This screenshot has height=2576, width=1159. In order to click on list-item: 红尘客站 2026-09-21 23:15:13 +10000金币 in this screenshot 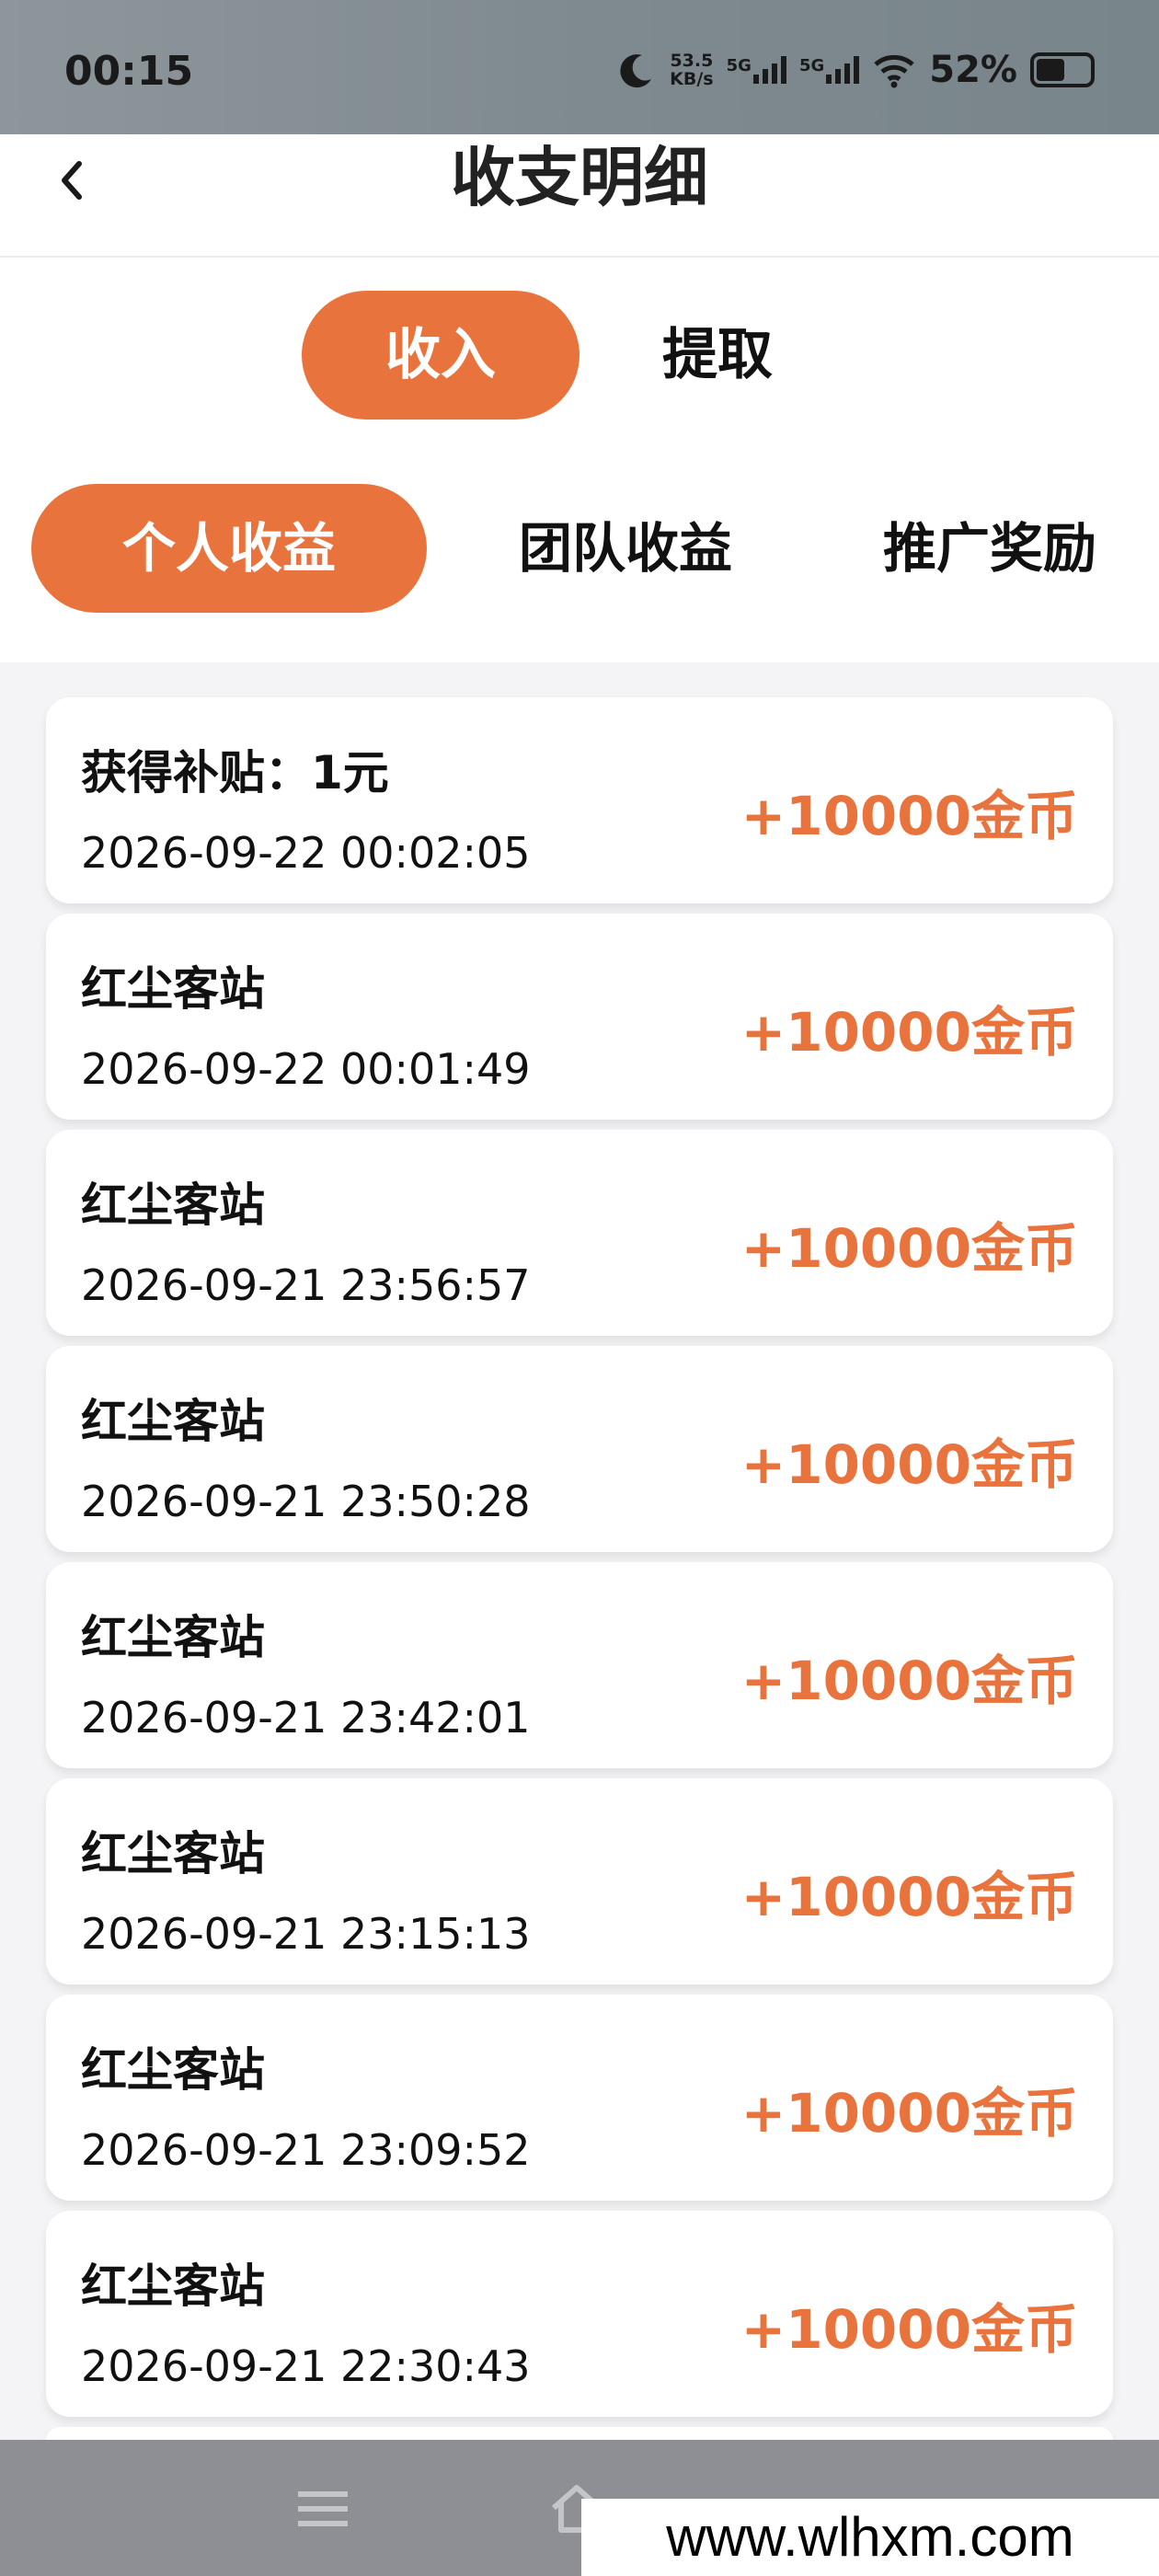, I will do `click(579, 1881)`.